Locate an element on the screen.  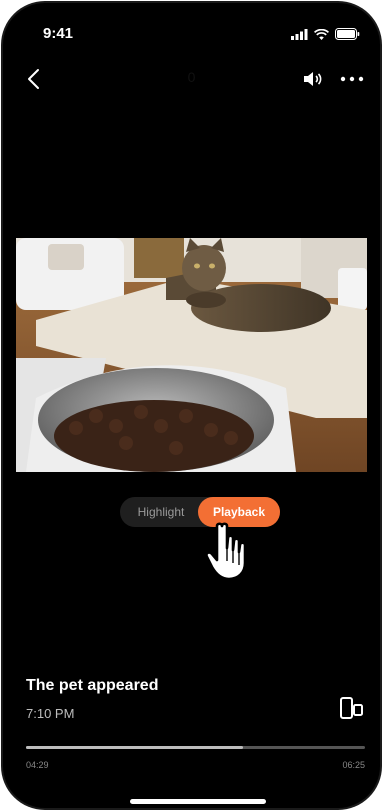
status-time: 9:41 is located at coordinates (58, 33).